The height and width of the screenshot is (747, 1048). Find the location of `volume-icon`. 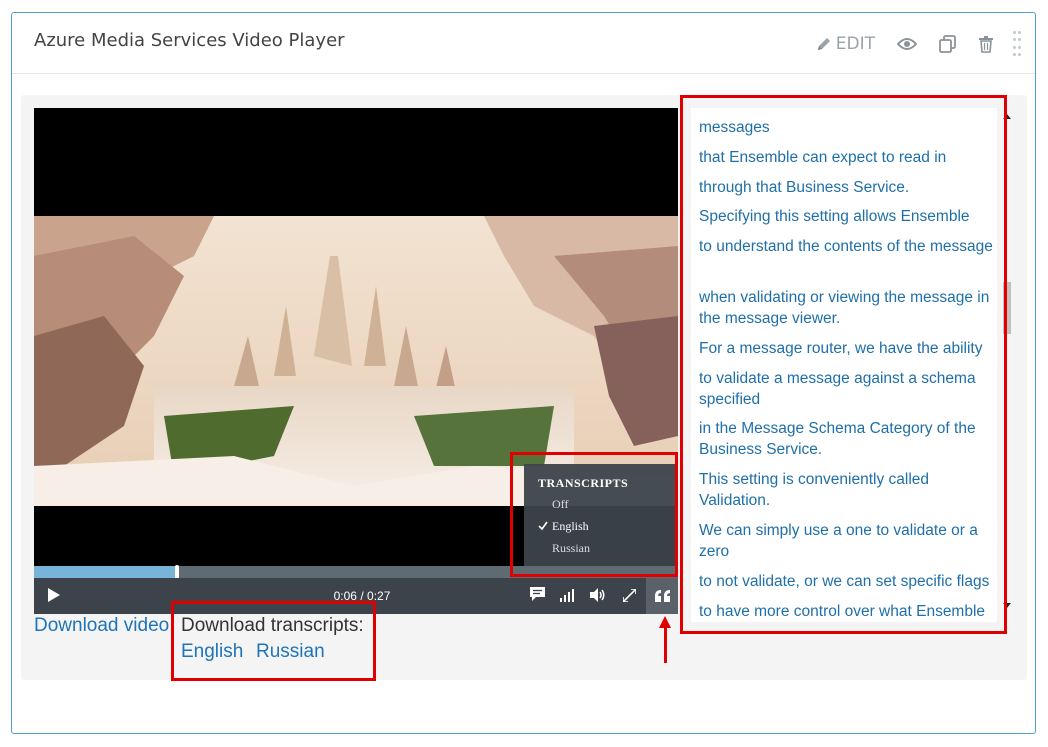

volume-icon is located at coordinates (598, 596).